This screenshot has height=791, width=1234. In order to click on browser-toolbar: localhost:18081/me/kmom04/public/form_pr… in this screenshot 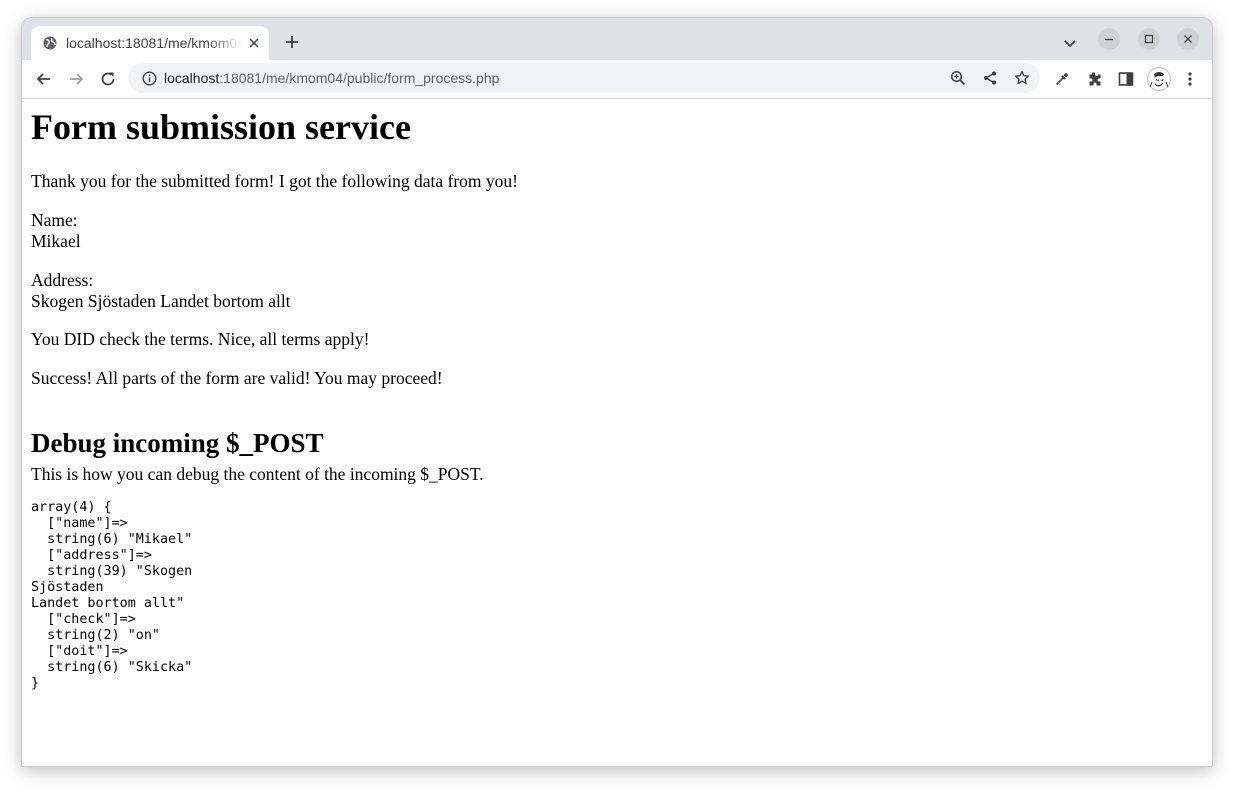, I will do `click(617, 79)`.